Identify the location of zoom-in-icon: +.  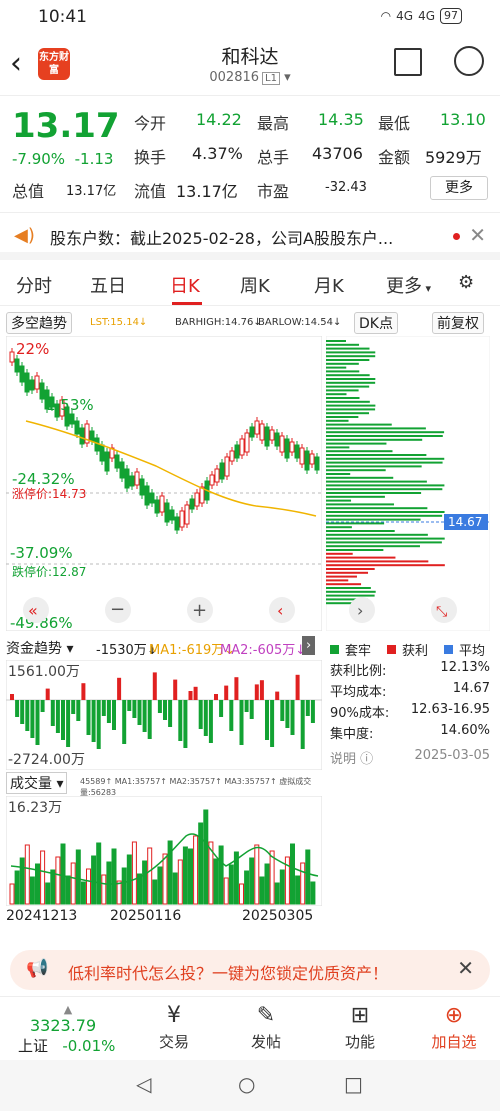
(199, 610).